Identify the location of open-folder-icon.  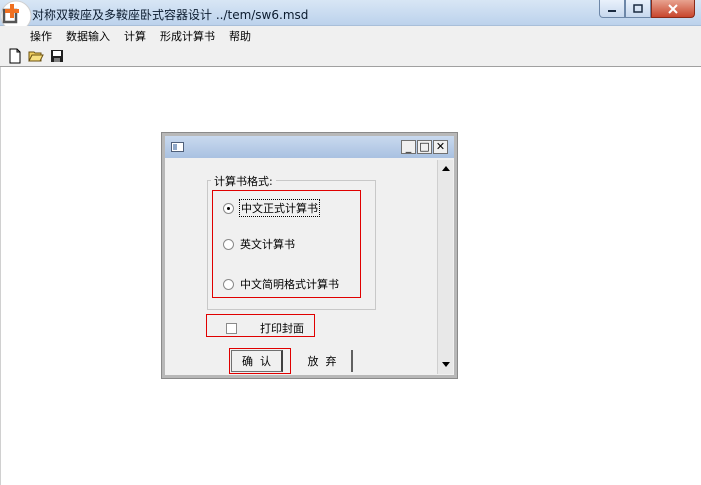
(35, 56).